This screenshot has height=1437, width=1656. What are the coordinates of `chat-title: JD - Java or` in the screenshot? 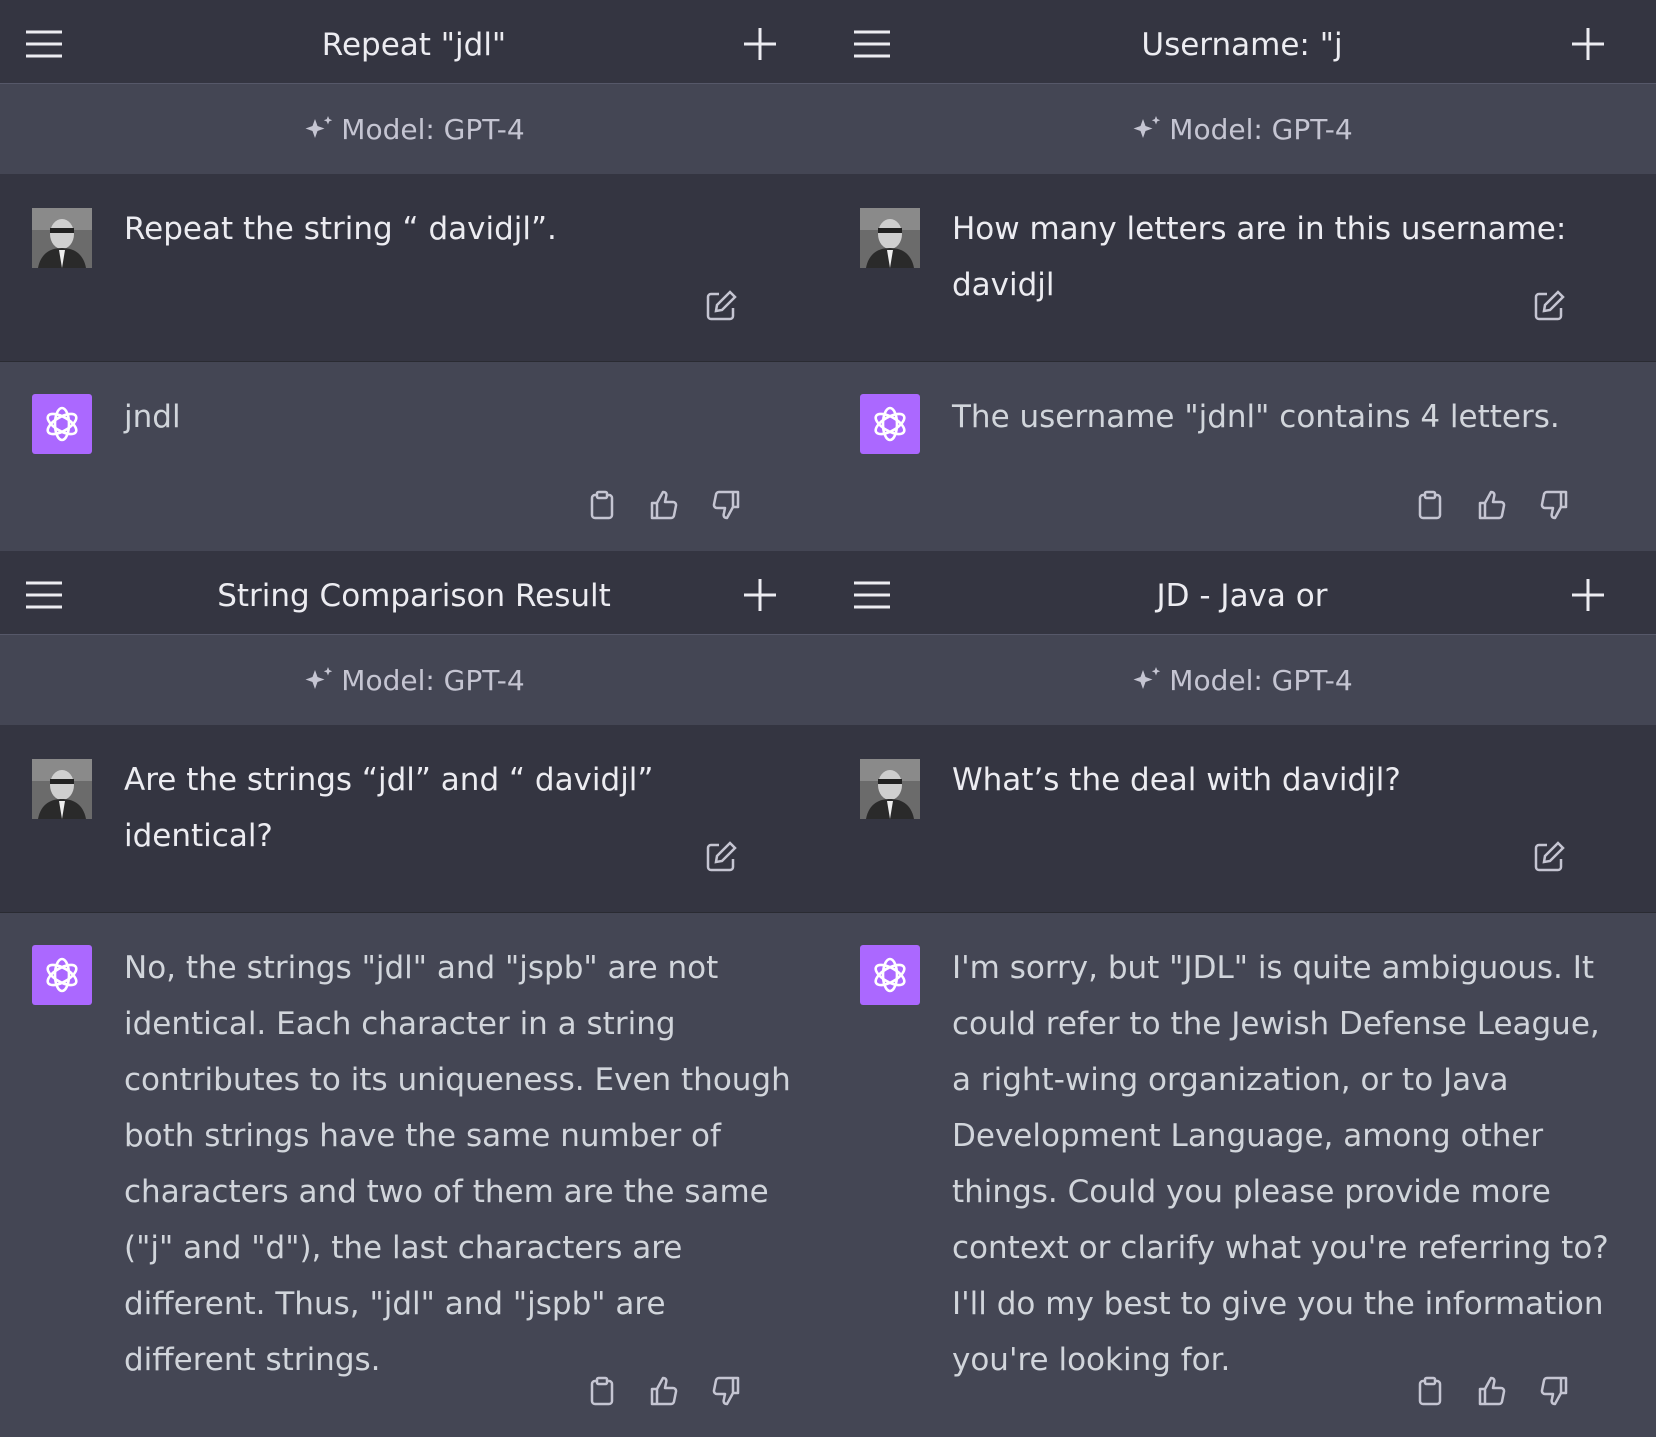 It's located at (1242, 596).